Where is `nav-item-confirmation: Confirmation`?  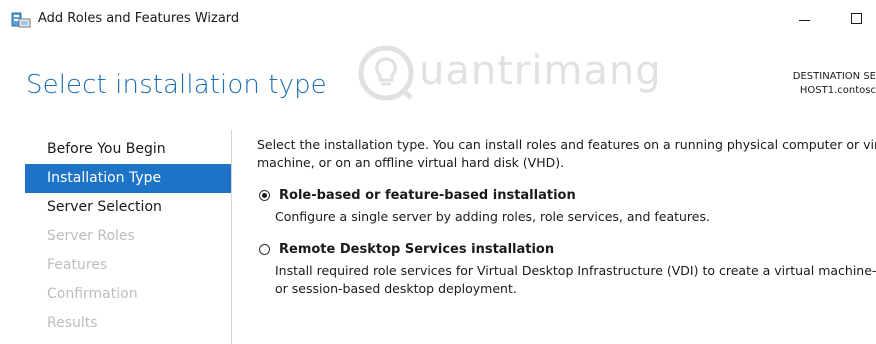
nav-item-confirmation: Confirmation is located at coordinates (92, 294).